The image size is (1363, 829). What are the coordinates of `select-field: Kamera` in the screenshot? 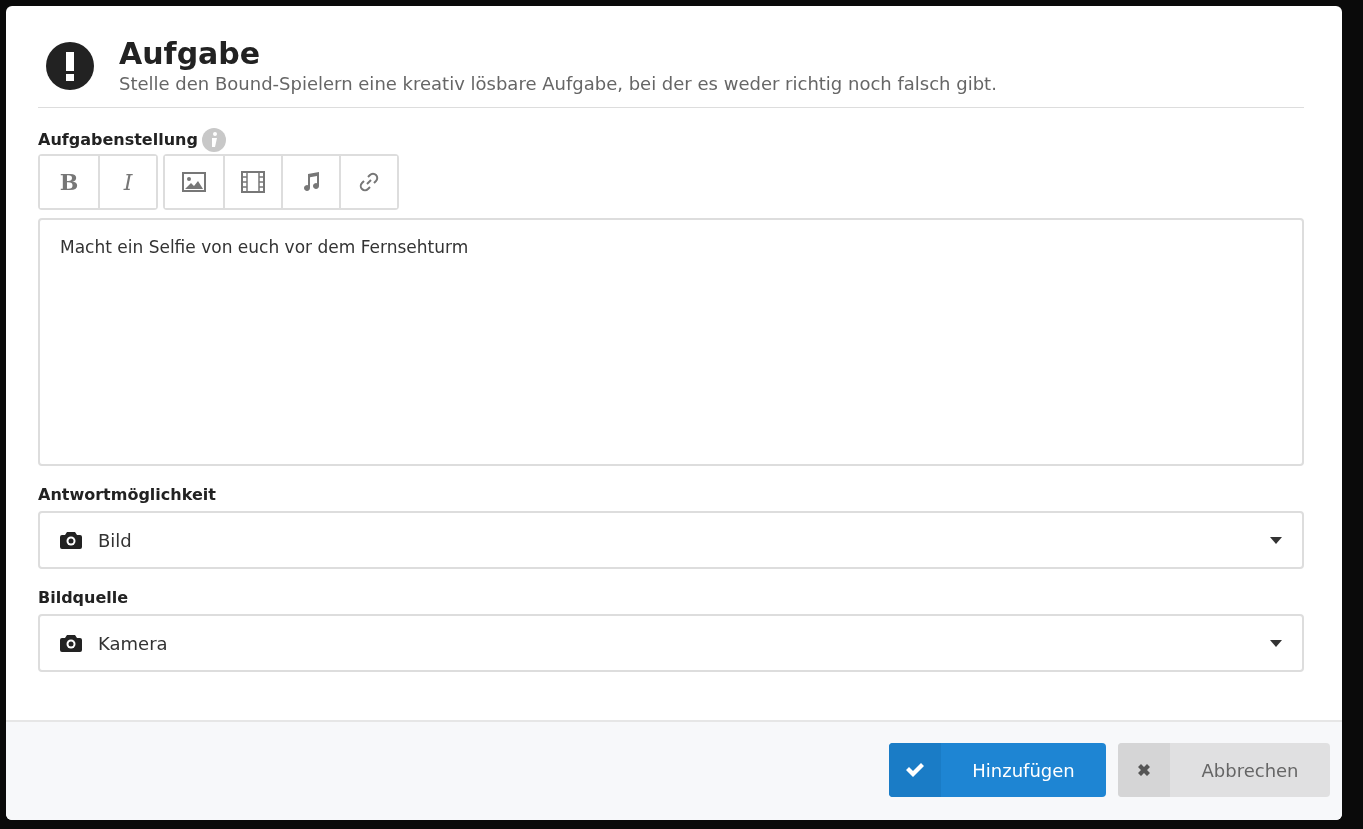 It's located at (671, 643).